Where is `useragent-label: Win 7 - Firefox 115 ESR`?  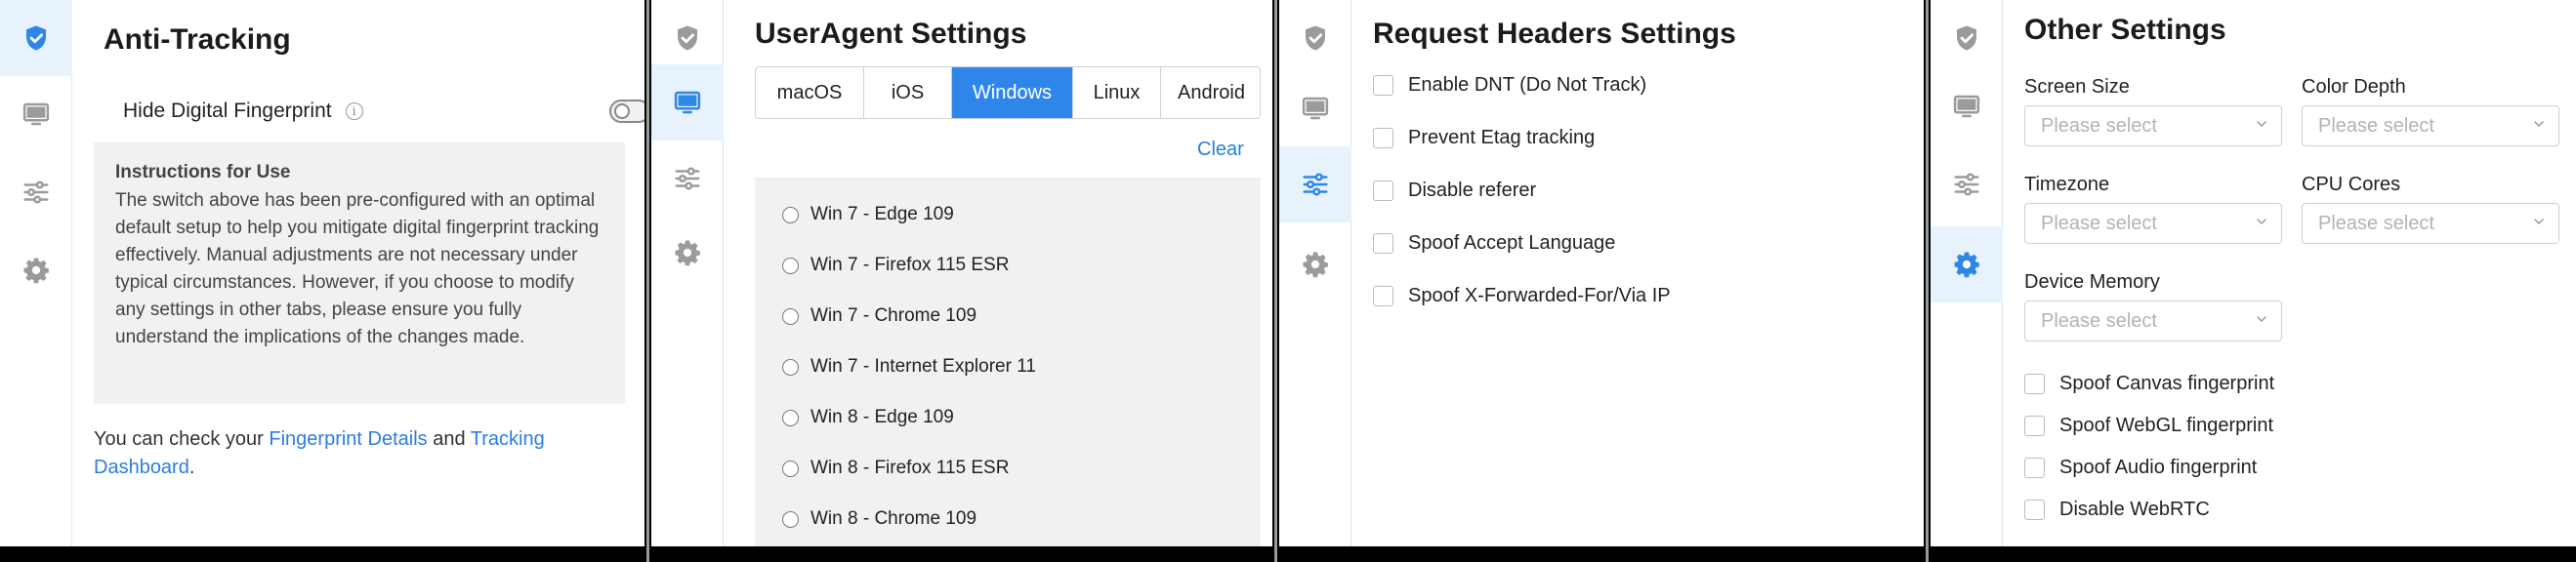 useragent-label: Win 7 - Firefox 115 ESR is located at coordinates (910, 265).